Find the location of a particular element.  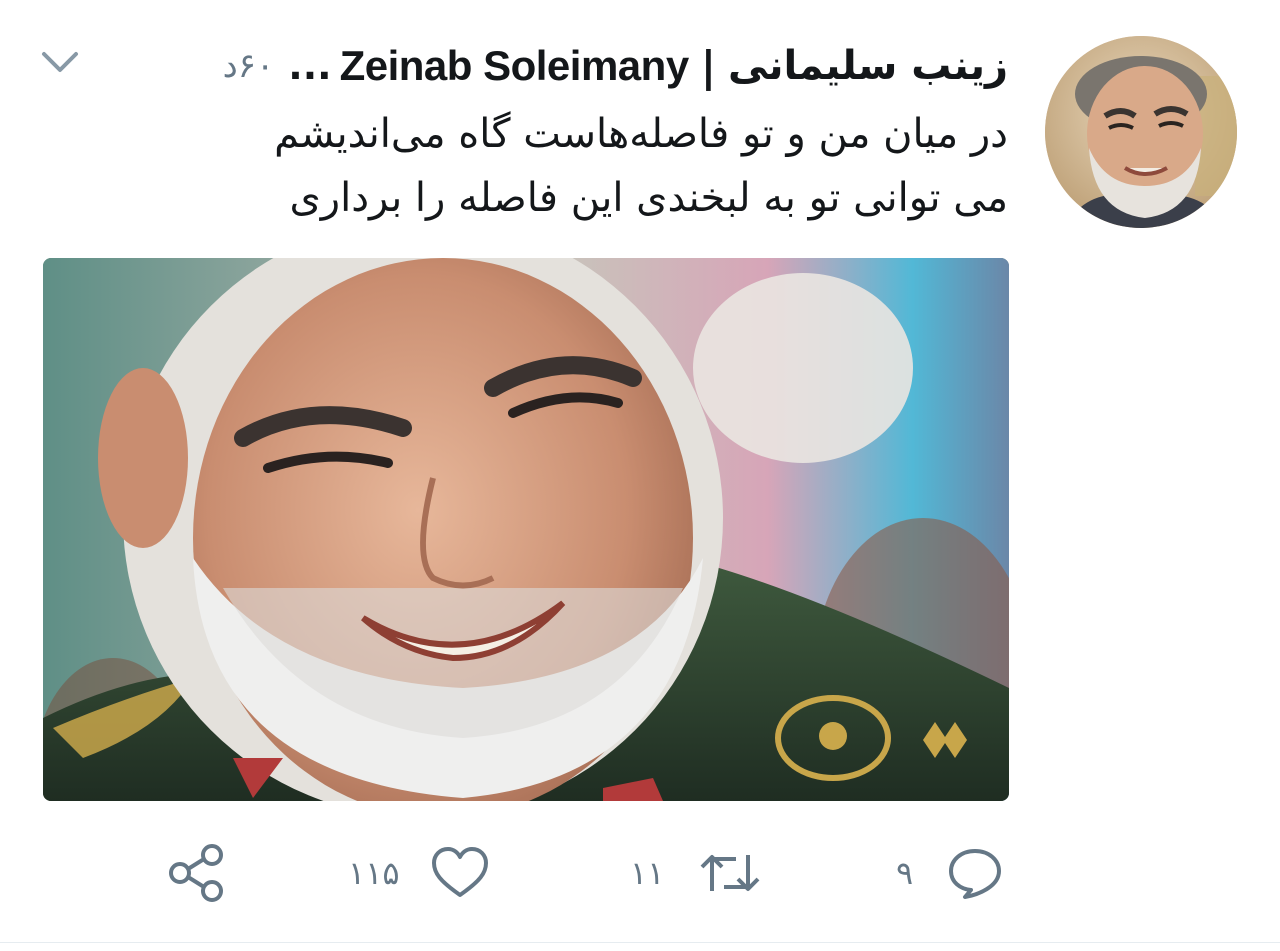

retweet-icon is located at coordinates (730, 873).